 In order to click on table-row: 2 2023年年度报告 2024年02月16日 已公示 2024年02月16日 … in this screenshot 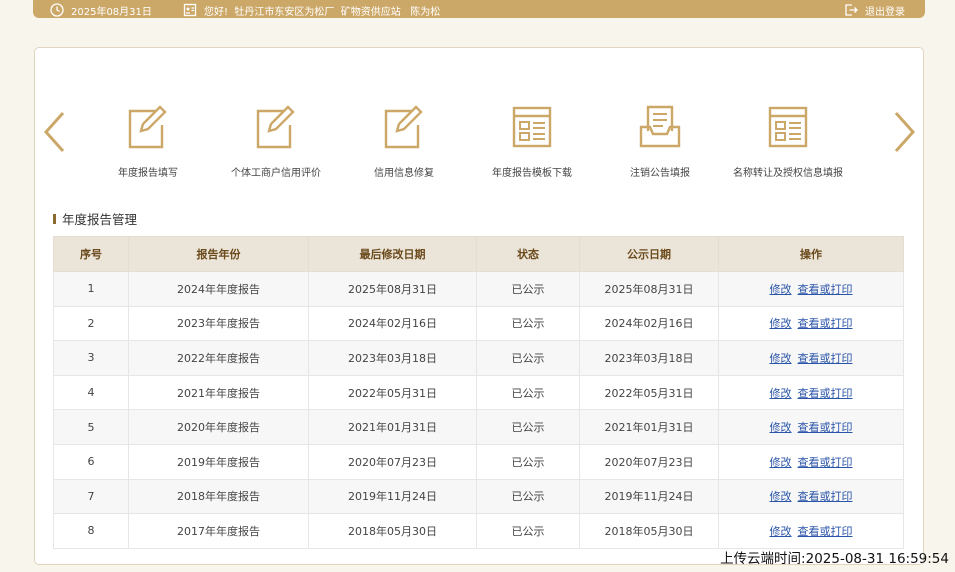, I will do `click(478, 323)`.